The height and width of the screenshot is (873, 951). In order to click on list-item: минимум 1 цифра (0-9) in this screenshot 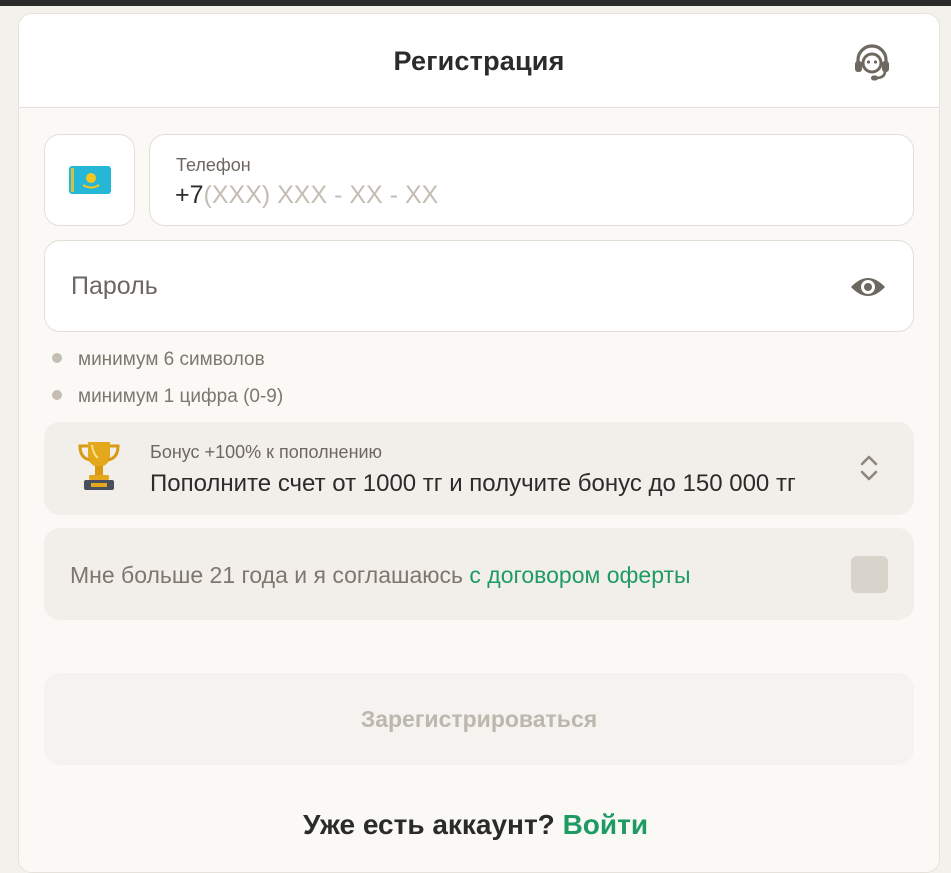, I will do `click(167, 396)`.